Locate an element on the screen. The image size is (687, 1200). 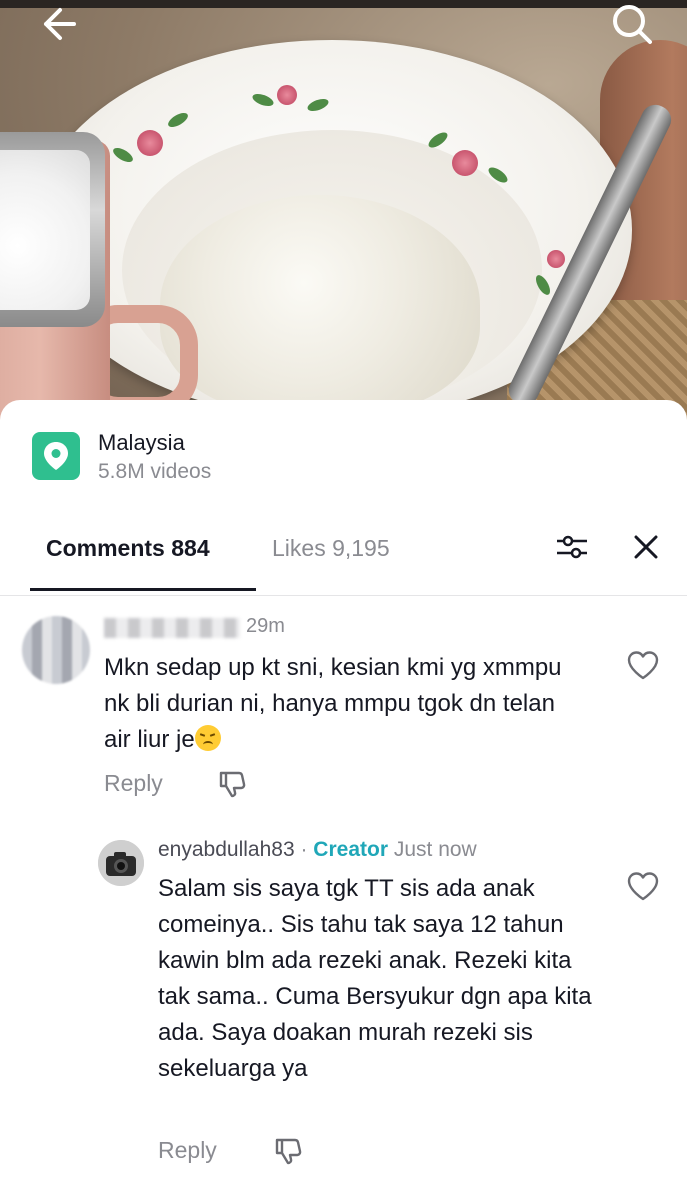
location-row: Malaysia 5.8M videos is located at coordinates (282, 458).